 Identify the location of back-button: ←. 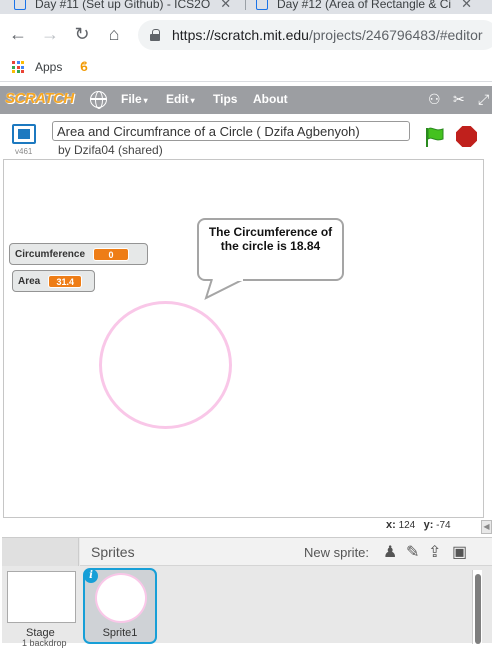
(18, 34).